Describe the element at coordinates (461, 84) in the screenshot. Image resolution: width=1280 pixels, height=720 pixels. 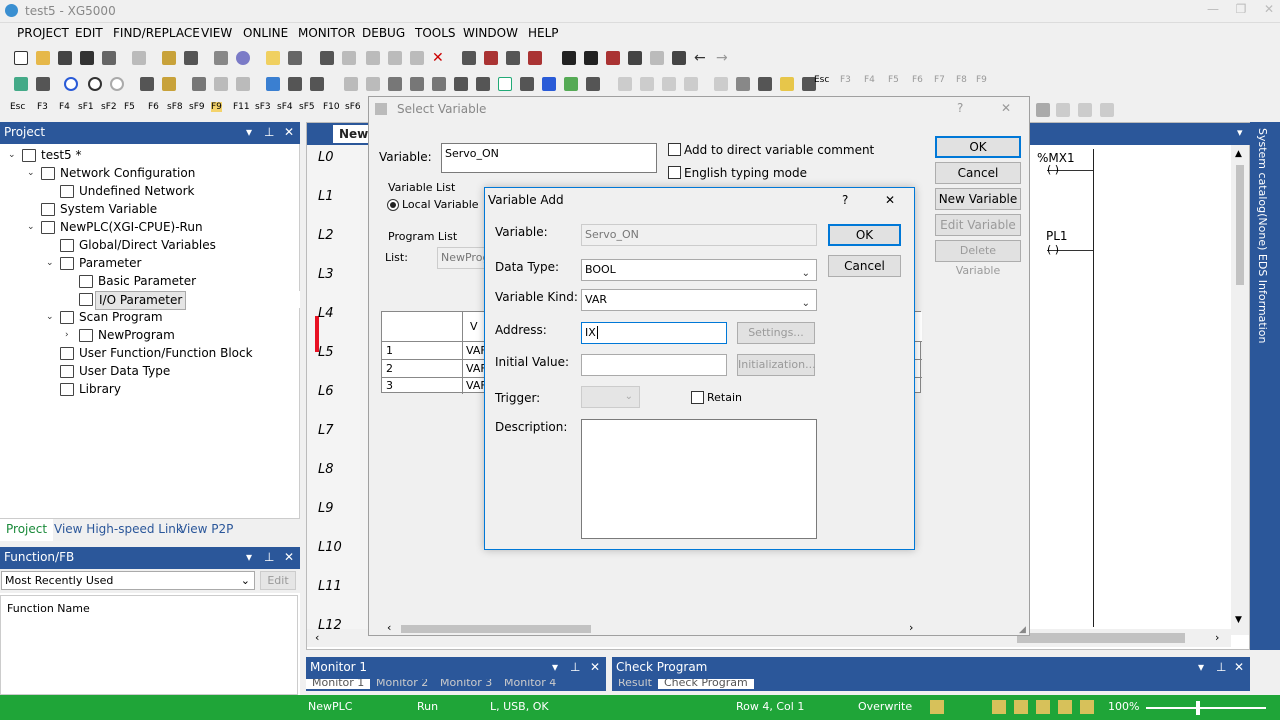
I see `module-icon` at that location.